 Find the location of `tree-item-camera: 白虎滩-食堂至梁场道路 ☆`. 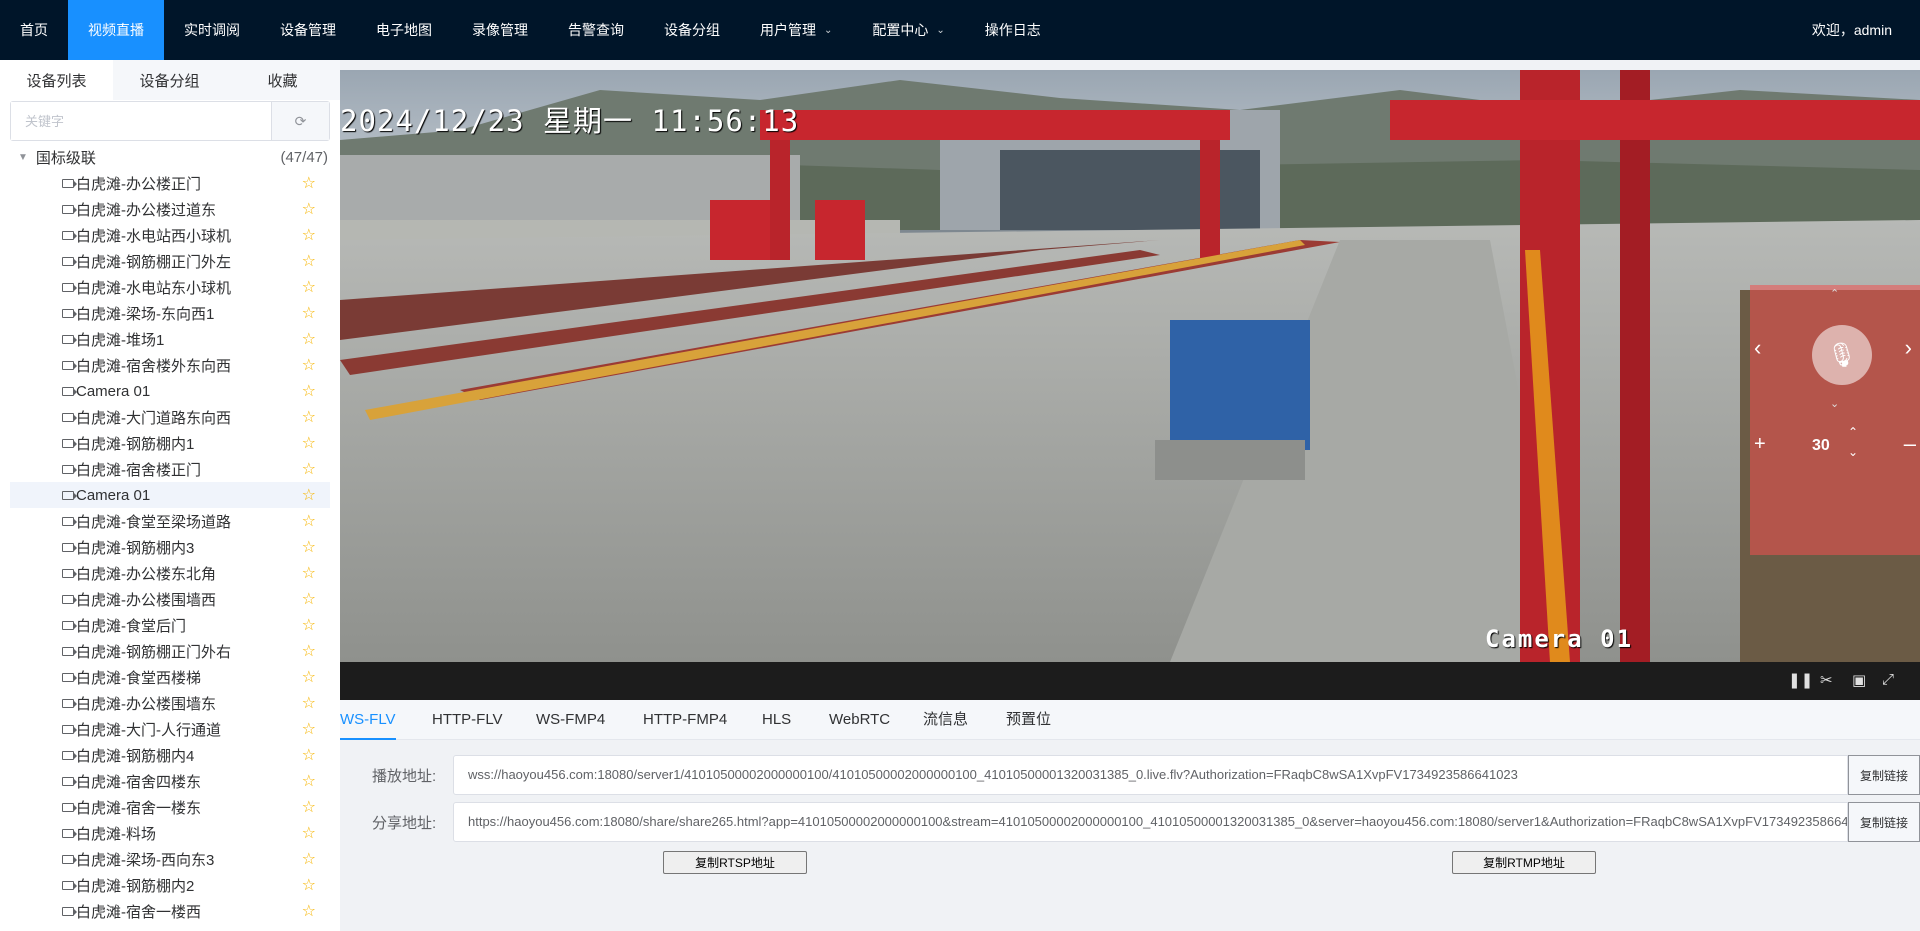

tree-item-camera: 白虎滩-食堂至梁场道路 ☆ is located at coordinates (170, 521).